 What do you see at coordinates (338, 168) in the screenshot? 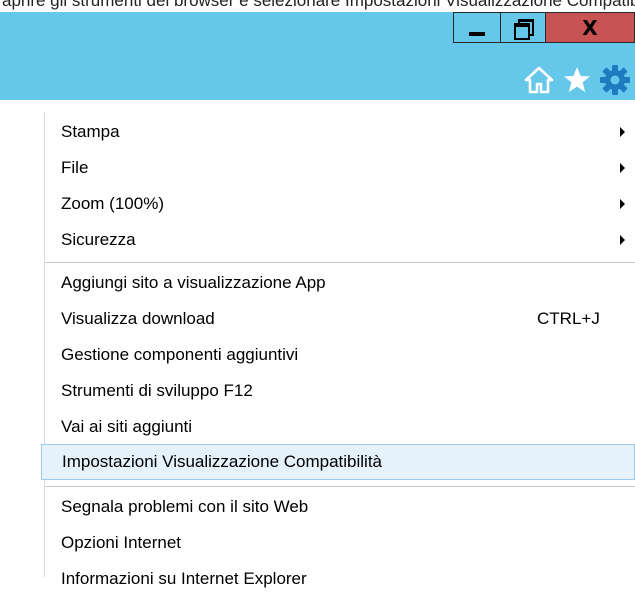
I see `menu-item-file: File` at bounding box center [338, 168].